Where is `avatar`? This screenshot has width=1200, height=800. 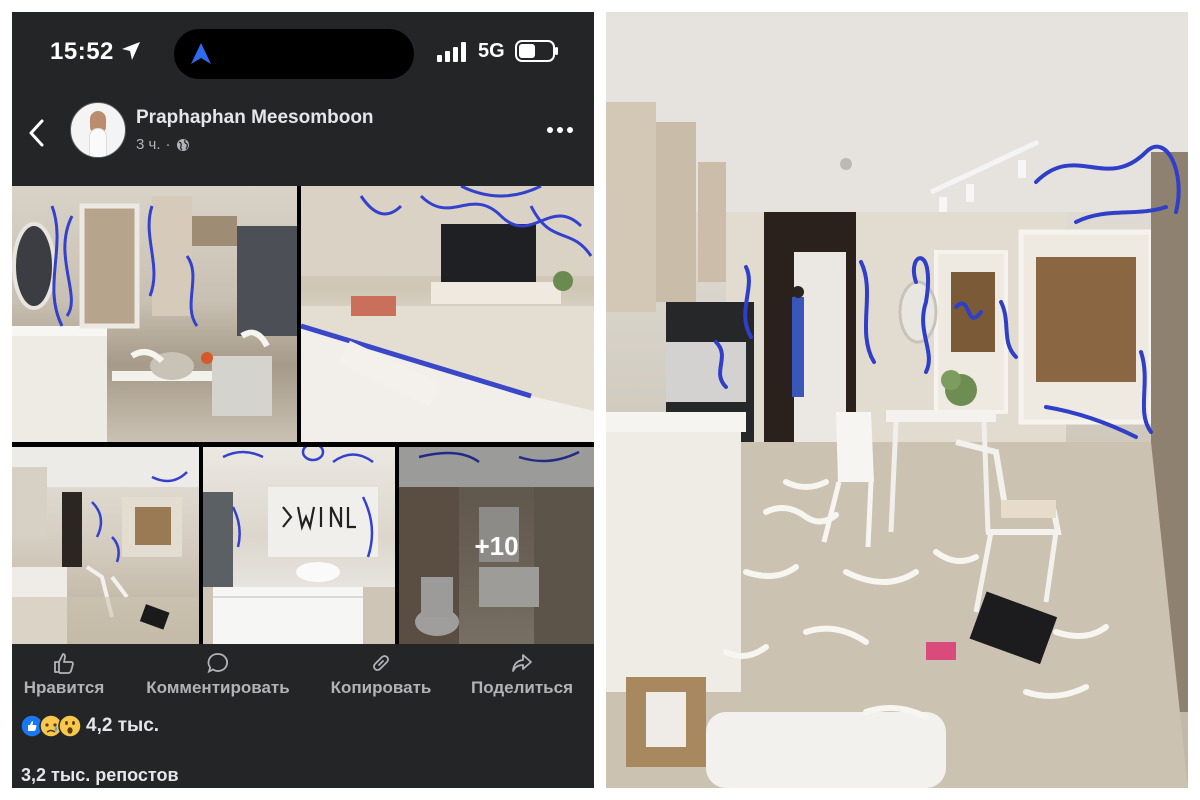
avatar is located at coordinates (98, 130).